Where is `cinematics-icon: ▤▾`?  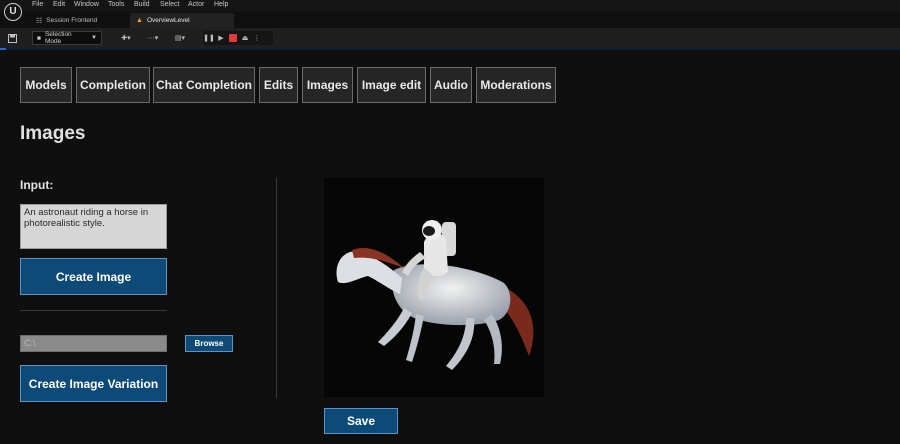
cinematics-icon: ▤▾ is located at coordinates (180, 38).